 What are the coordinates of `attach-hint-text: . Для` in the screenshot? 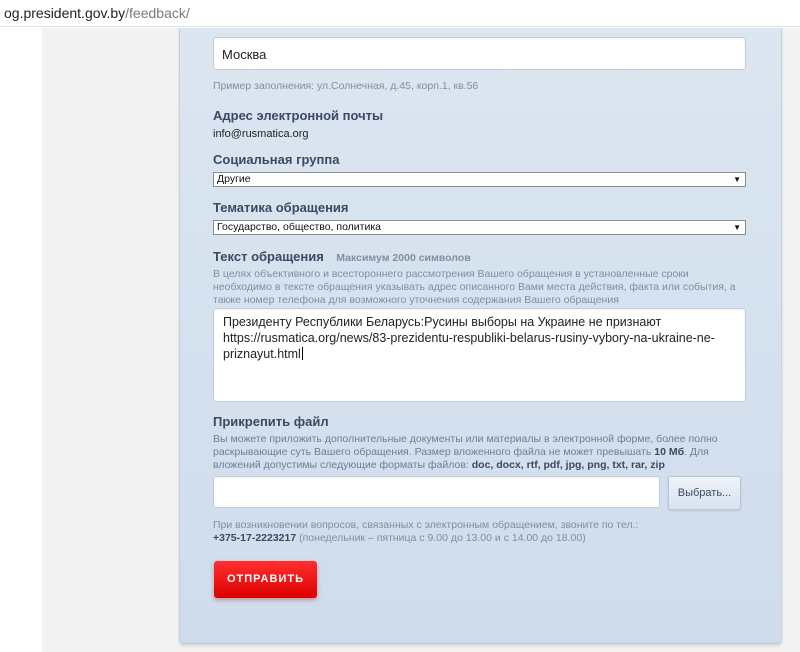 It's located at (696, 452).